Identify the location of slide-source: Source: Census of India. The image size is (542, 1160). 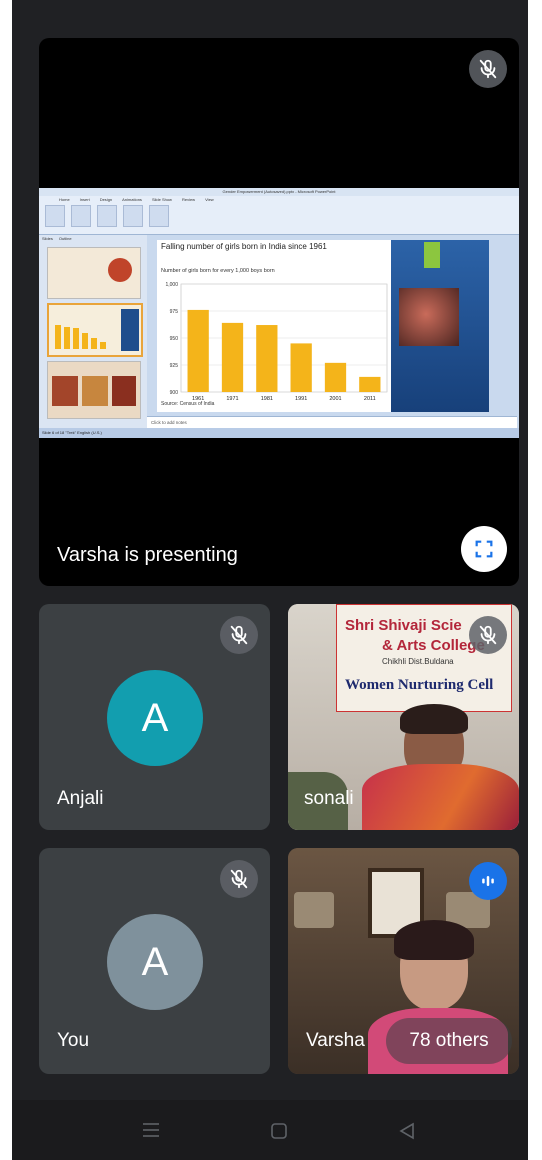
(188, 404).